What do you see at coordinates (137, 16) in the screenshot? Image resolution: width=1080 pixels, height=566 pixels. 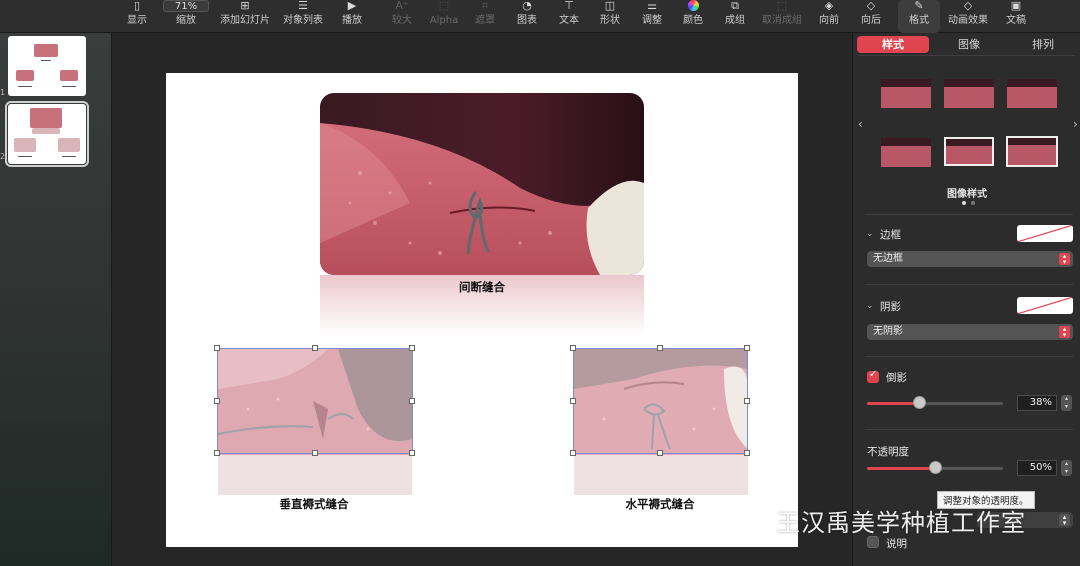 I see `view-button: ▯ 显示` at bounding box center [137, 16].